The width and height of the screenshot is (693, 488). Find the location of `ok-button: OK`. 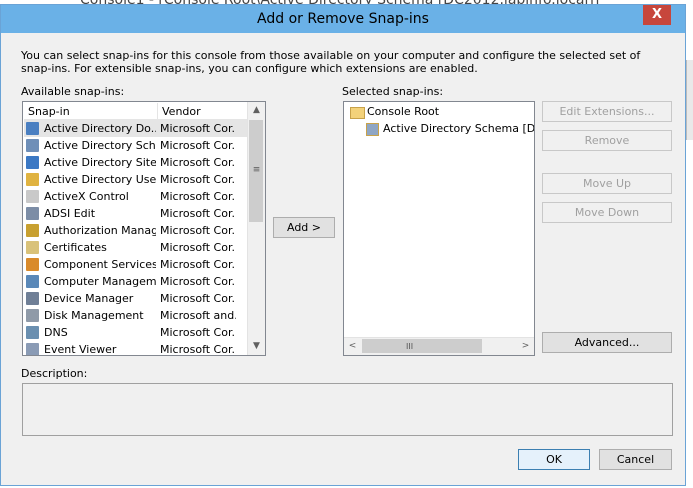

ok-button: OK is located at coordinates (554, 459).